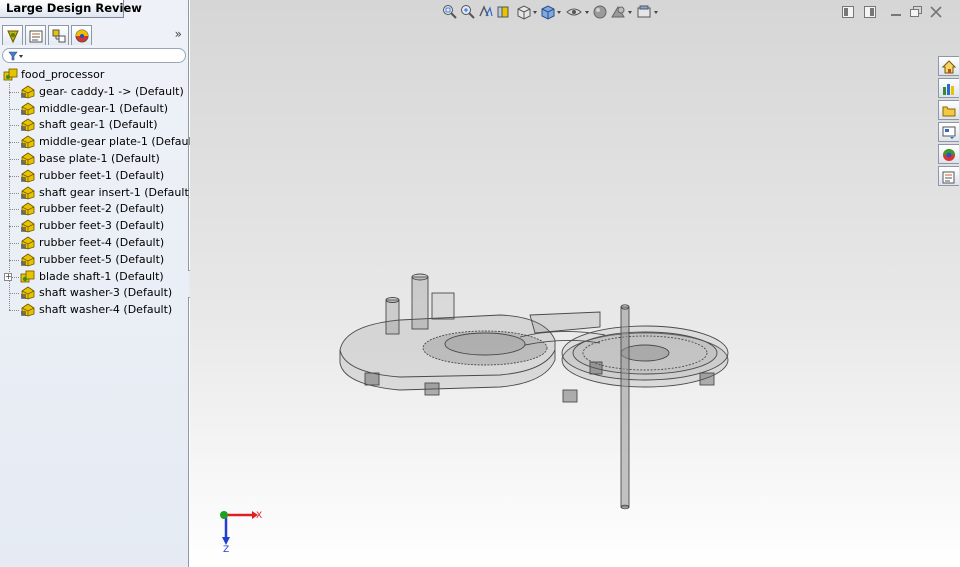 This screenshot has height=567, width=960. I want to click on tree-root: food_processor, so click(94, 74).